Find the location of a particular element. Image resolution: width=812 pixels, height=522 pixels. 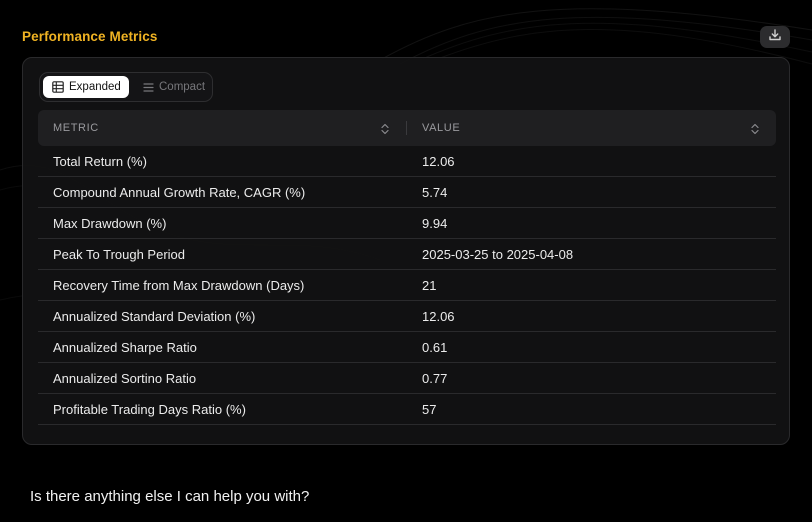

table-row: Annualized Sortino Ratio 0.77 is located at coordinates (407, 378).